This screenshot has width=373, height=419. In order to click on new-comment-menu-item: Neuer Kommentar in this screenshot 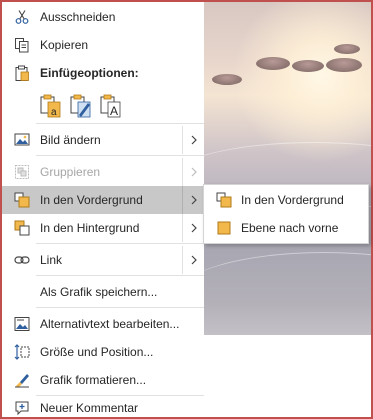, I will do `click(103, 405)`.